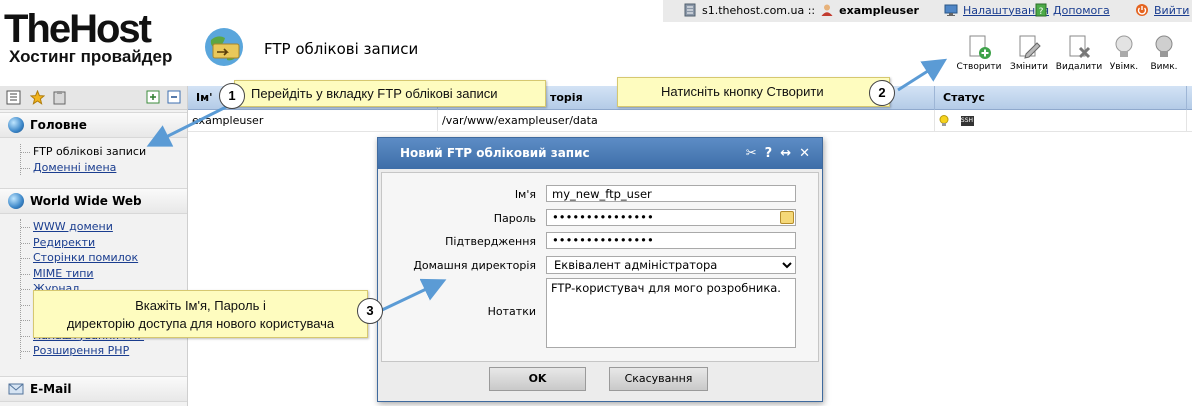  What do you see at coordinates (671, 265) in the screenshot?
I see `homedir-select: Еквівалент адміністратора` at bounding box center [671, 265].